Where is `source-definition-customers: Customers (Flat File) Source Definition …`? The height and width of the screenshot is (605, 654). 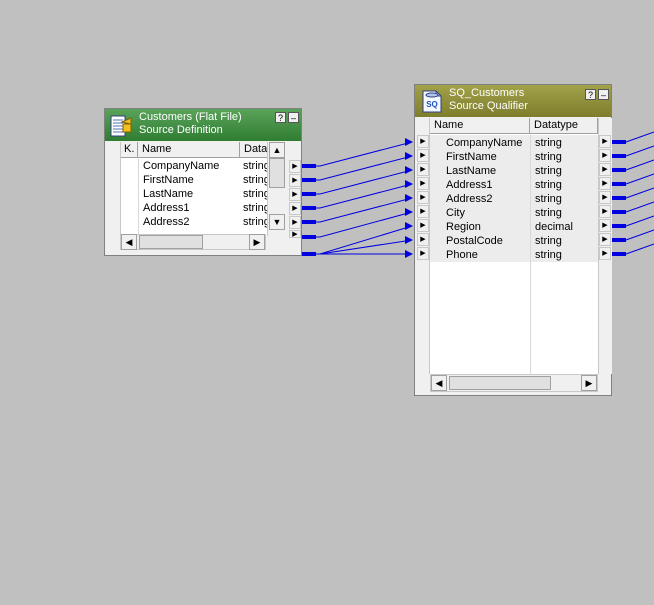 source-definition-customers: Customers (Flat File) Source Definition … is located at coordinates (203, 182).